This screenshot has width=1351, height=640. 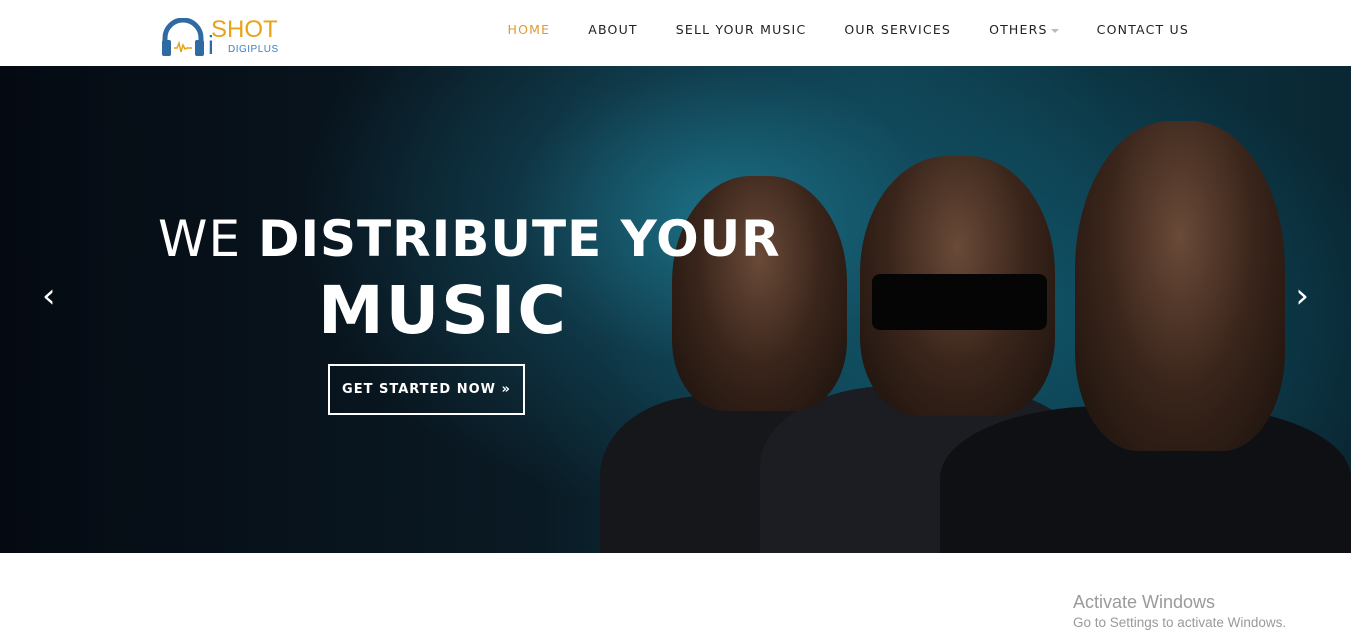 I want to click on next-slide-button: ›, so click(x=1302, y=296).